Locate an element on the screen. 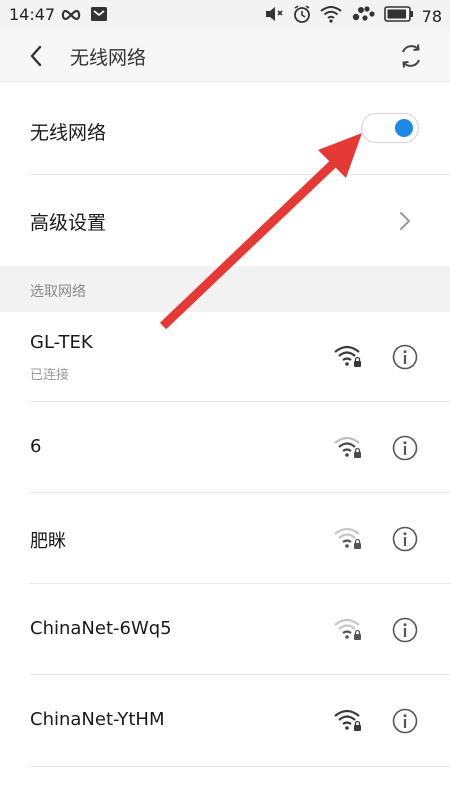  refresh-icon is located at coordinates (411, 56).